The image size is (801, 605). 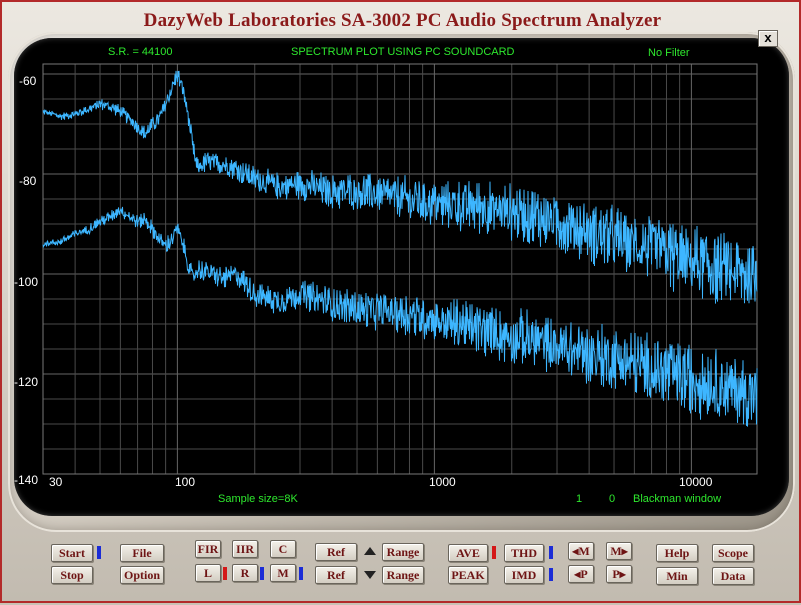 What do you see at coordinates (584, 574) in the screenshot?
I see `peak-left-label: P` at bounding box center [584, 574].